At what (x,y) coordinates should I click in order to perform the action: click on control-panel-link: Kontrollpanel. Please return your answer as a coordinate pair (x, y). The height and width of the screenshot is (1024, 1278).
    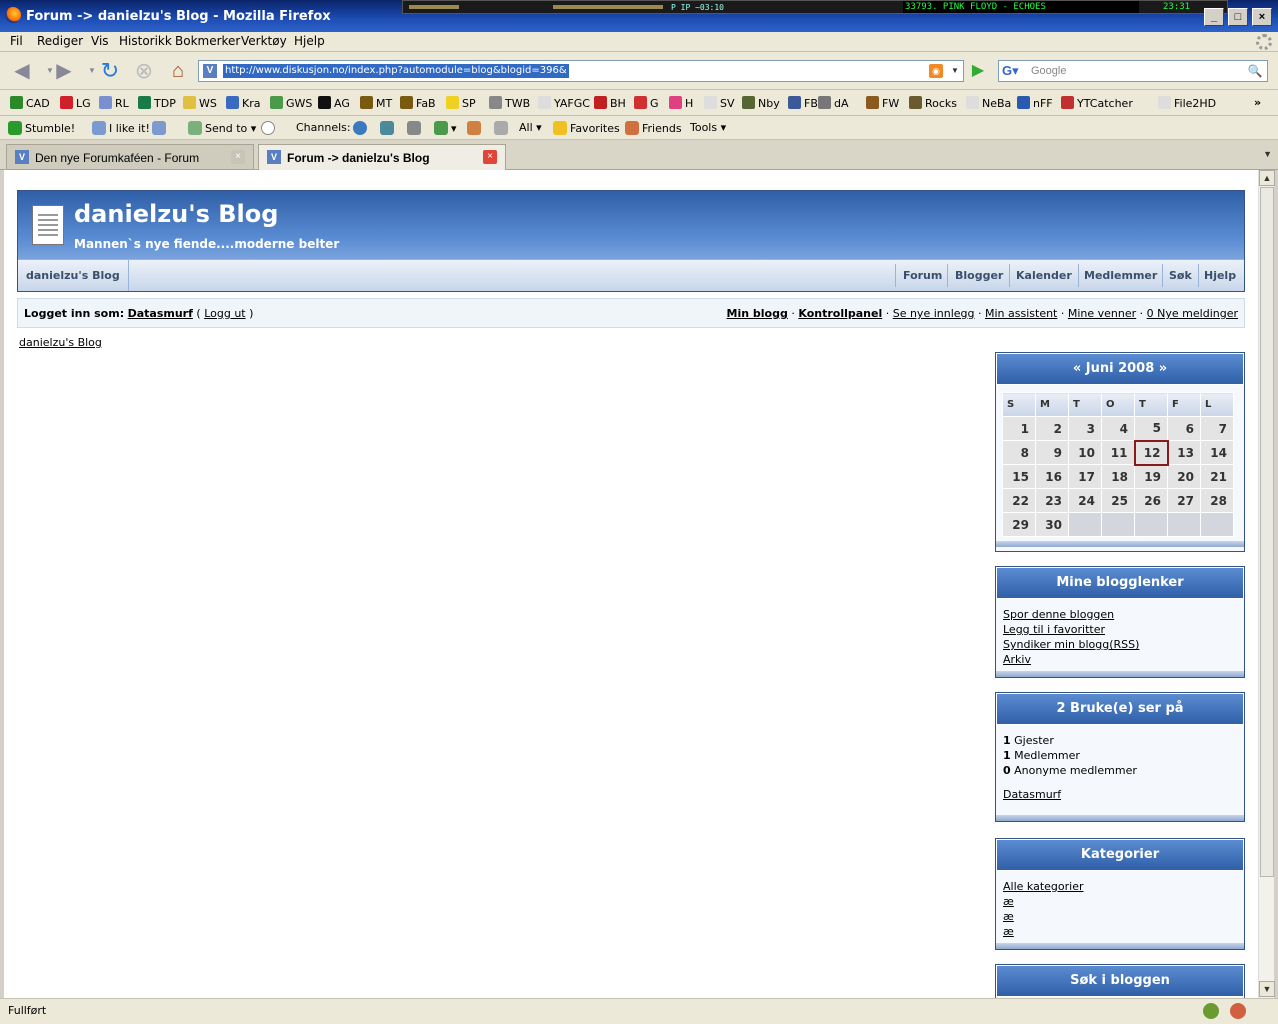
    Looking at the image, I should click on (840, 313).